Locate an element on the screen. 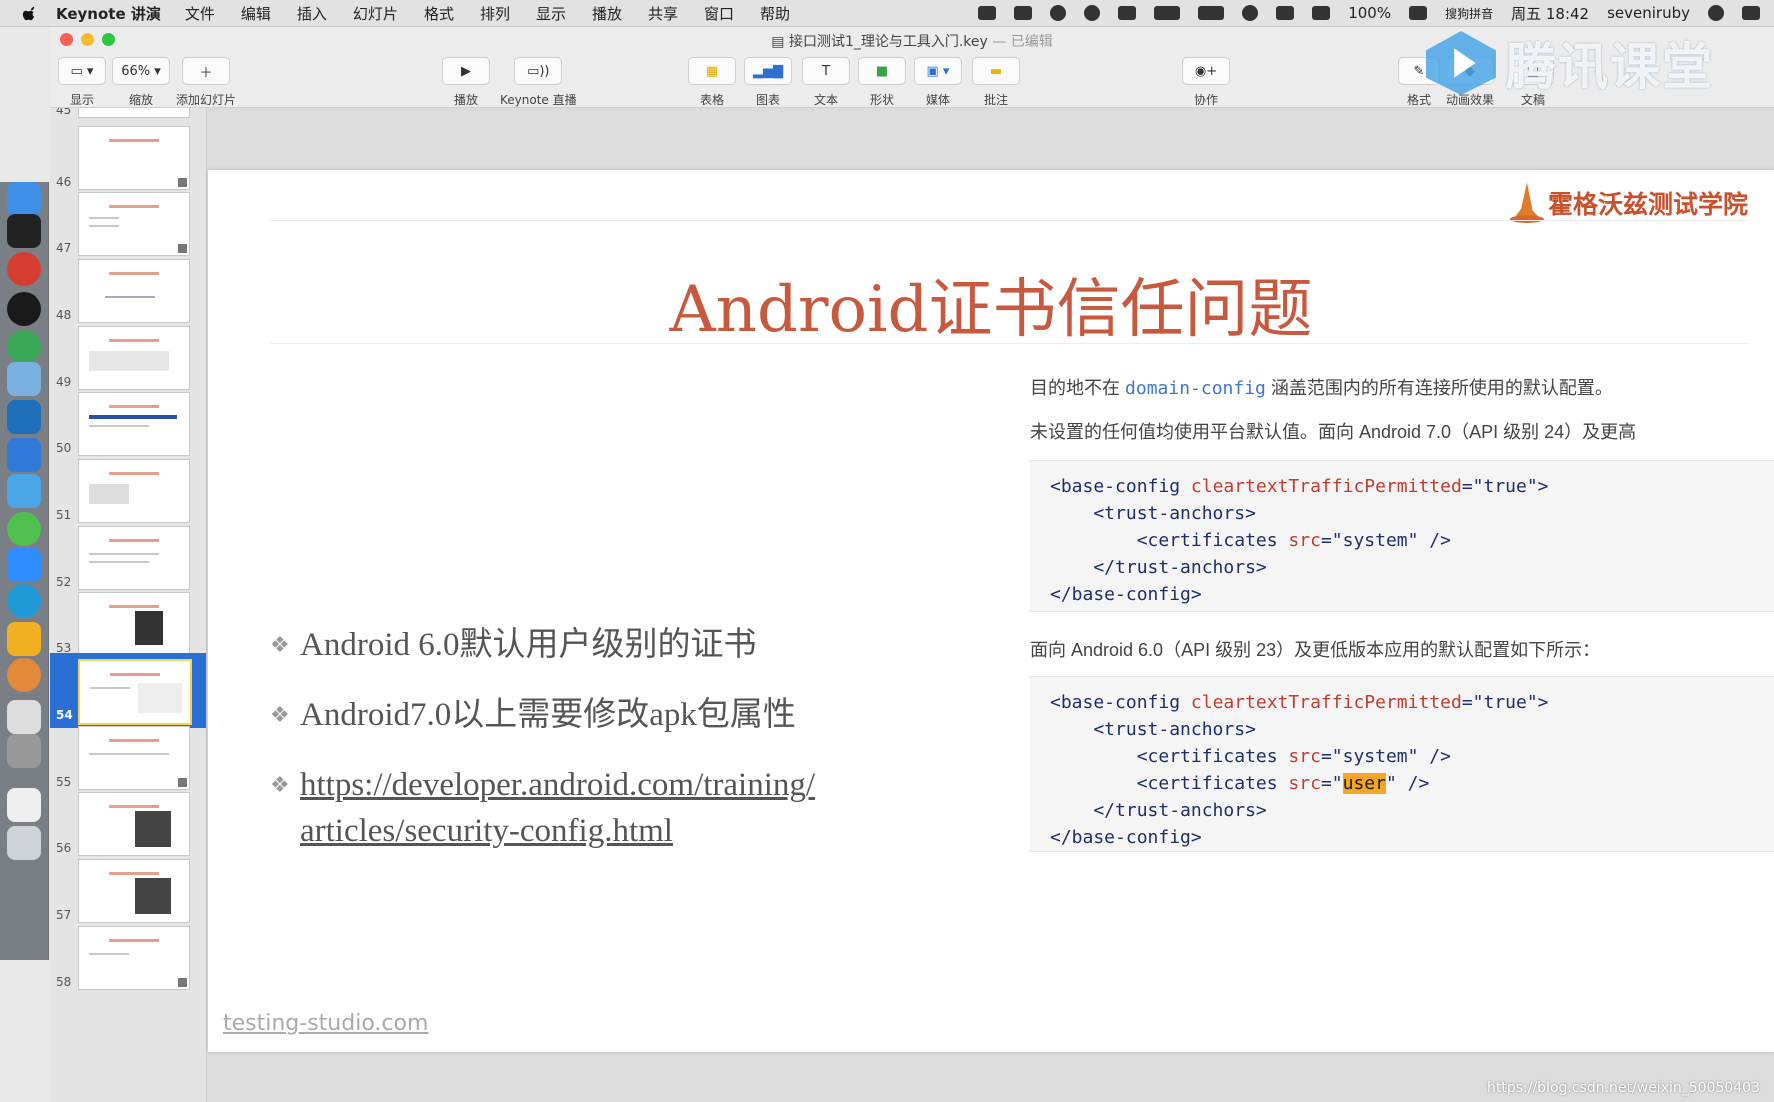  chrome-icon is located at coordinates (24, 347).